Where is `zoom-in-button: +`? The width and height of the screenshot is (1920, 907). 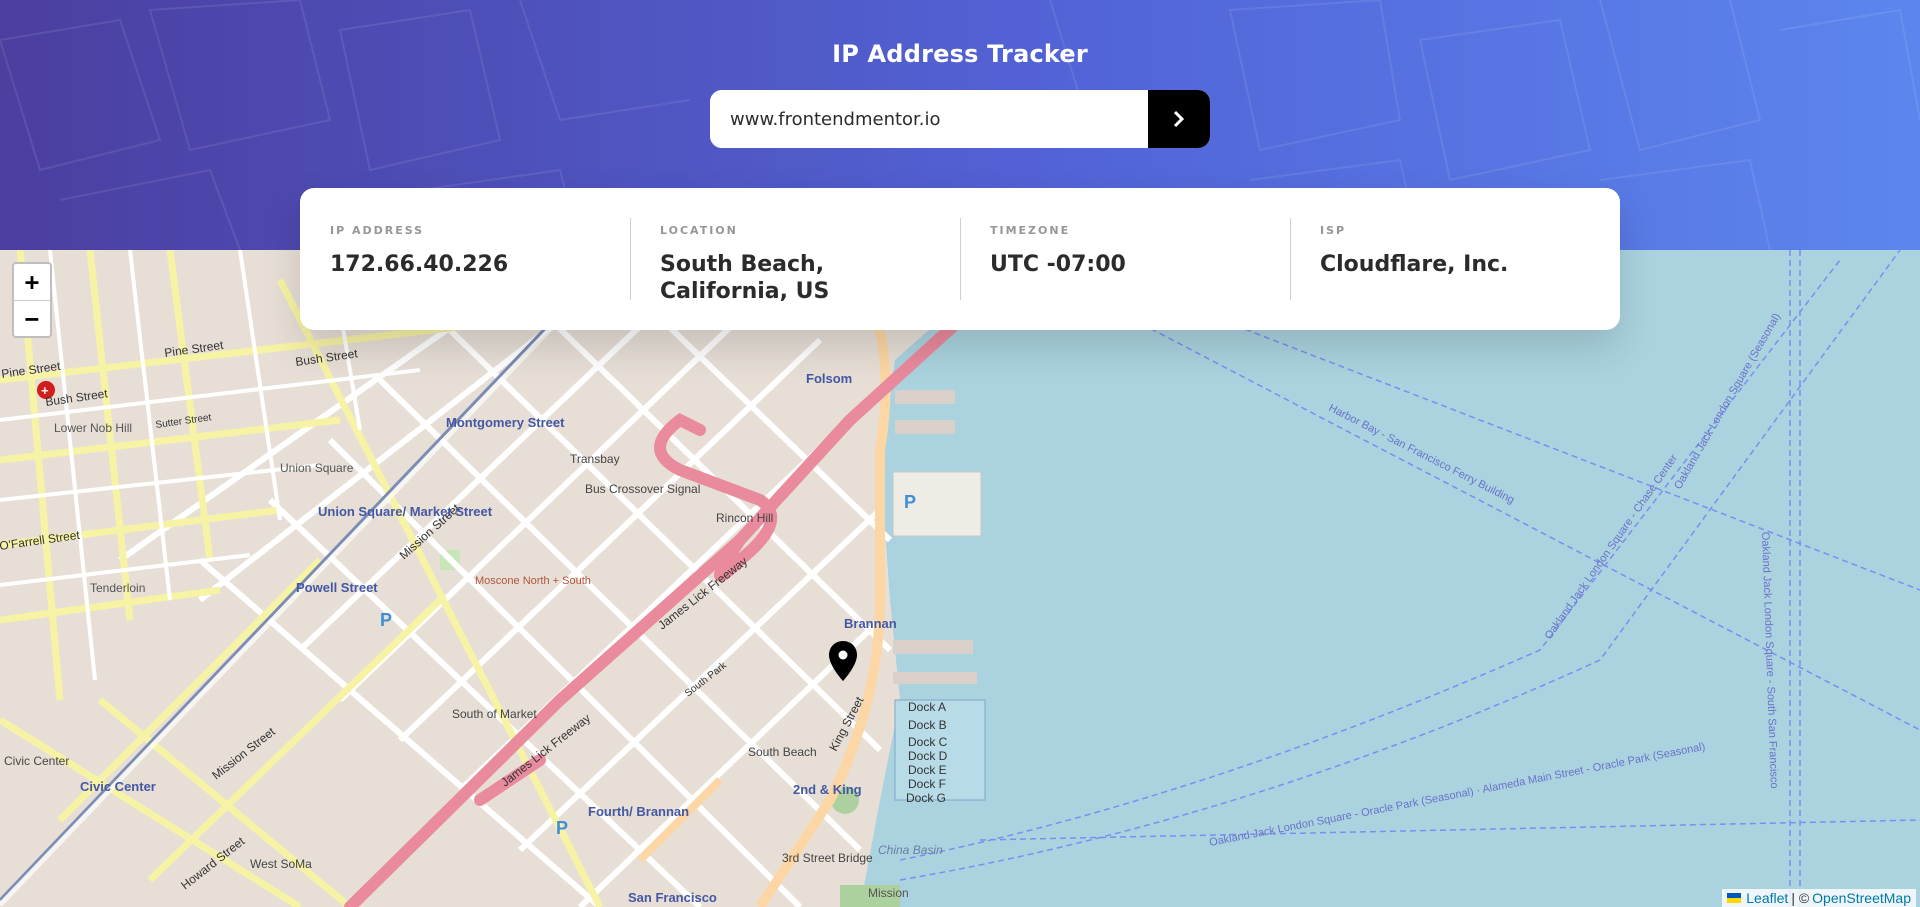
zoom-in-button: + is located at coordinates (32, 282).